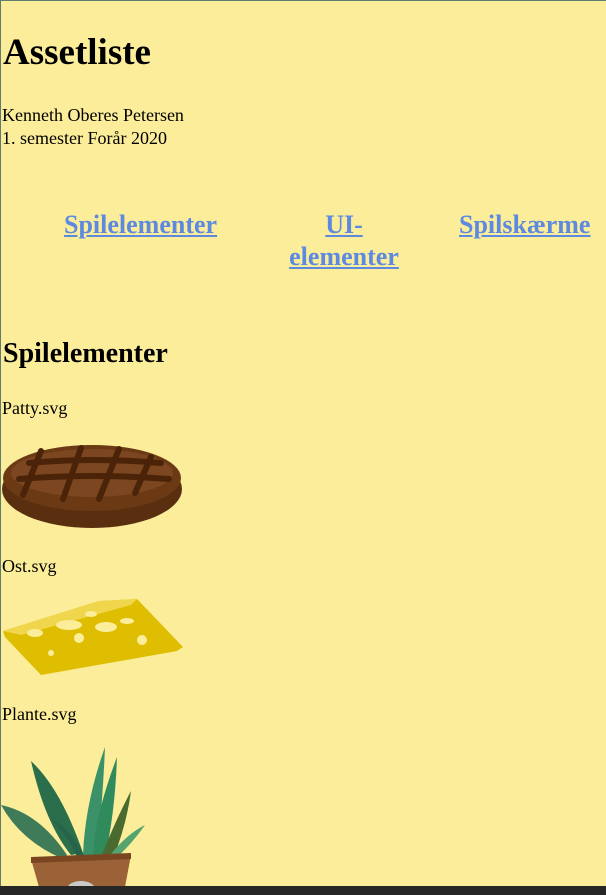 This screenshot has height=895, width=606. I want to click on patty-icon, so click(92, 486).